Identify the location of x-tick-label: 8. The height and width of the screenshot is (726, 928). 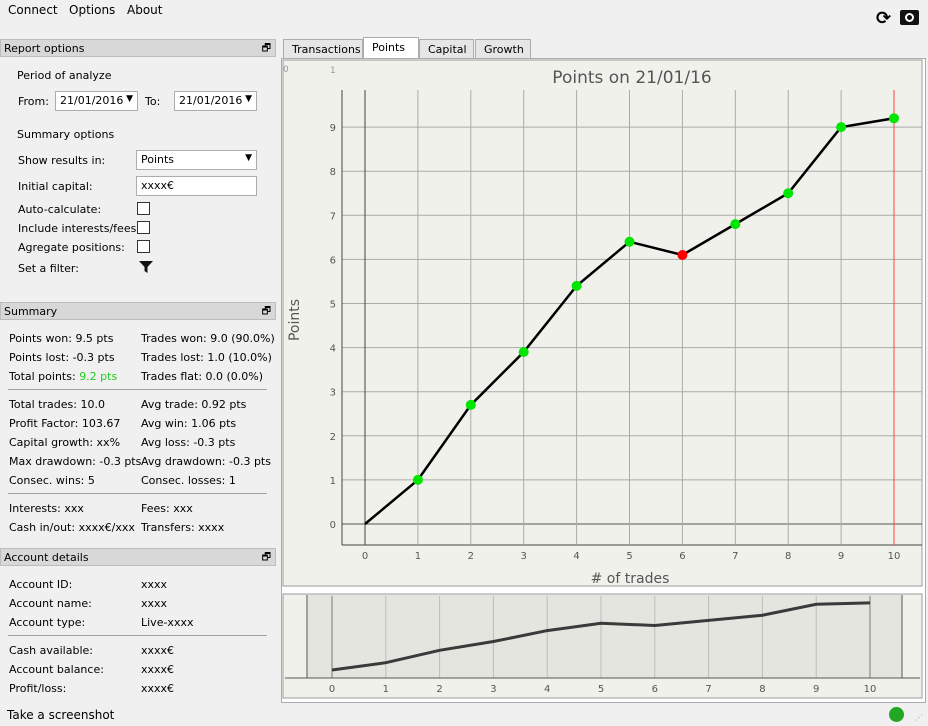
(788, 556).